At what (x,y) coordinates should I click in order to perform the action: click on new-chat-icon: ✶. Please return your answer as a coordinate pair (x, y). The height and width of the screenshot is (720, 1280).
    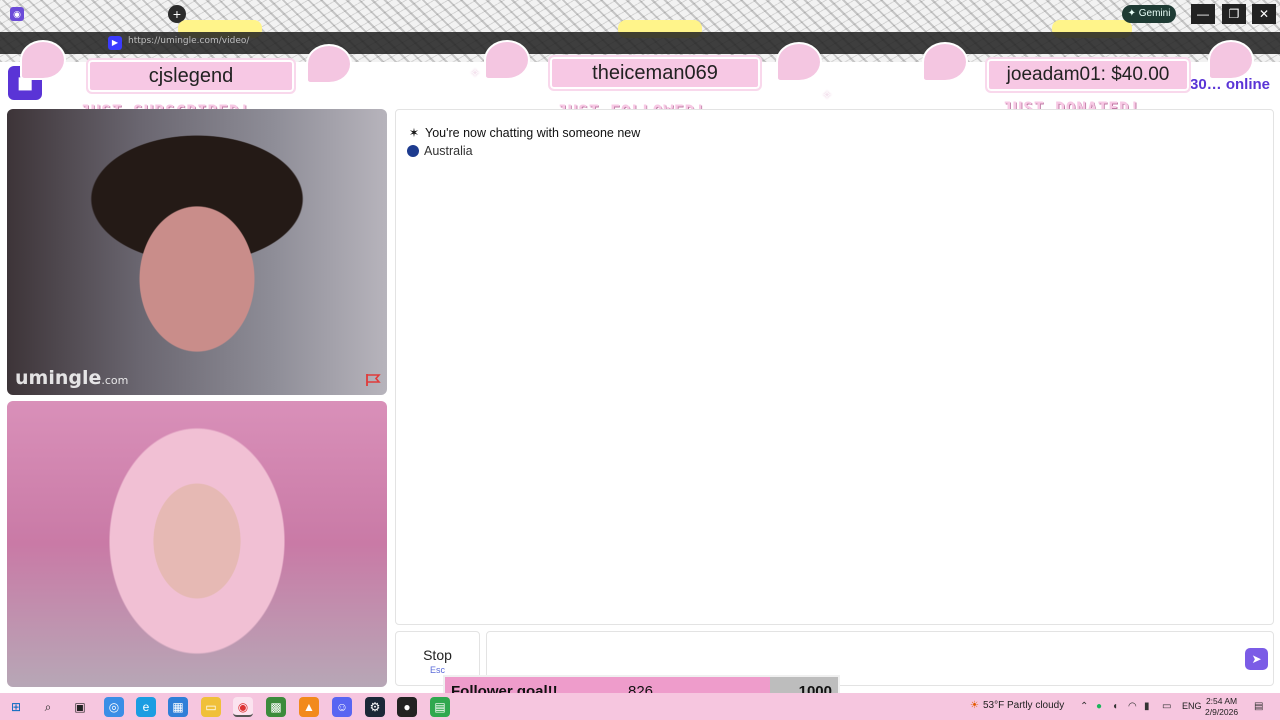
    Looking at the image, I should click on (414, 133).